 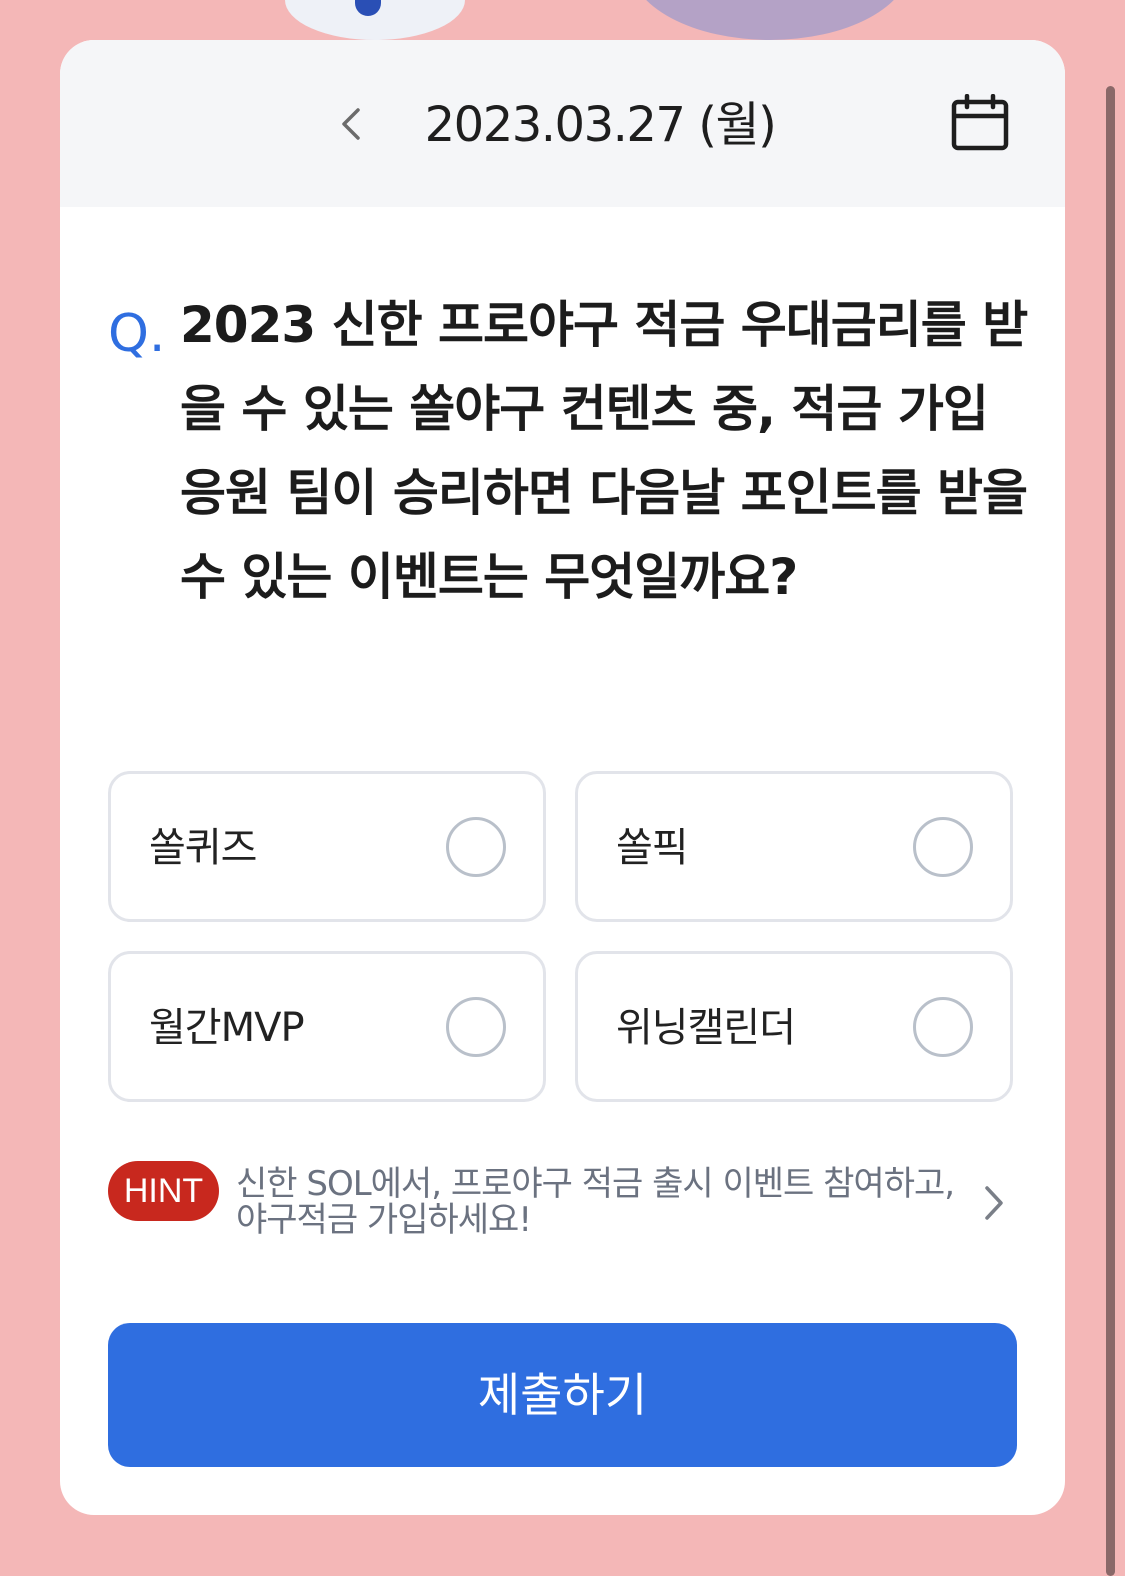 I want to click on scrollbar, so click(x=1110, y=831).